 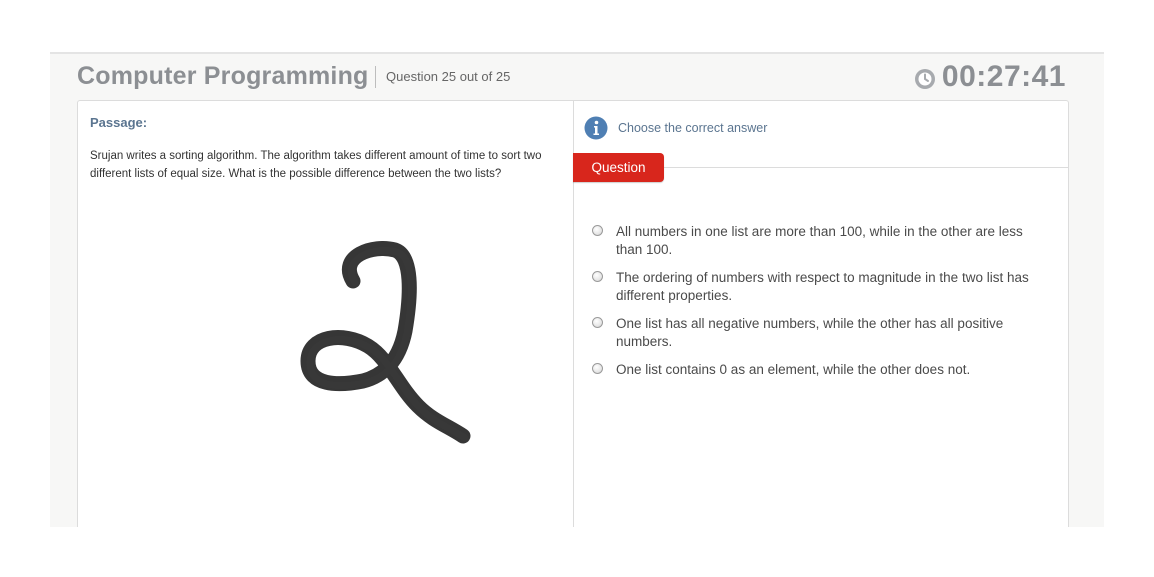 I want to click on header-divider, so click(x=375, y=77).